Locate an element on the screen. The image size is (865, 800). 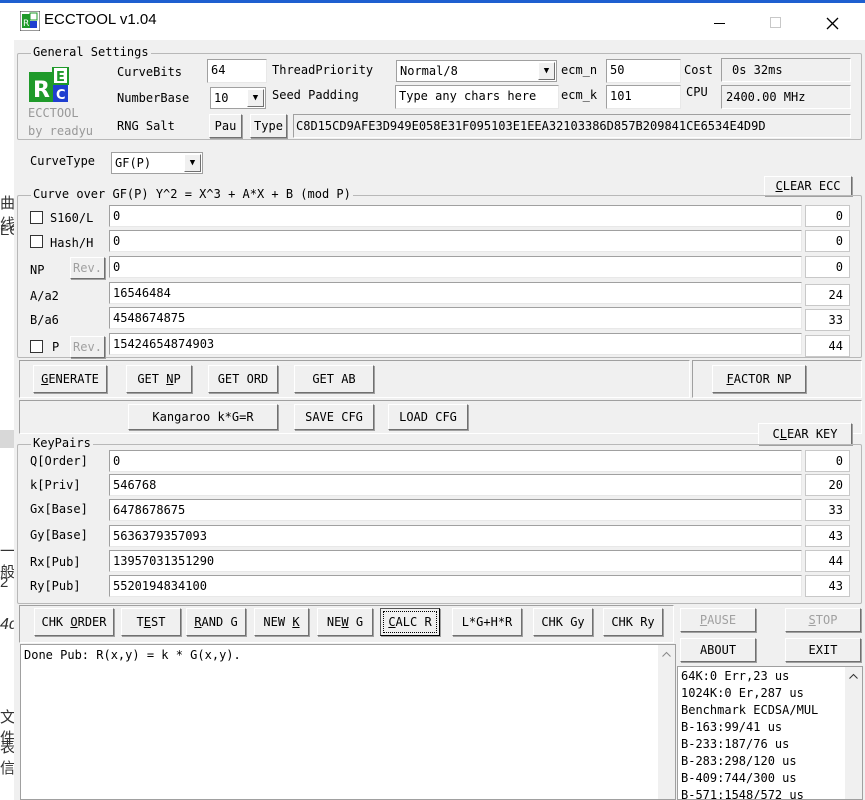
benchmark-line: B-233:187/76 us is located at coordinates (735, 744).